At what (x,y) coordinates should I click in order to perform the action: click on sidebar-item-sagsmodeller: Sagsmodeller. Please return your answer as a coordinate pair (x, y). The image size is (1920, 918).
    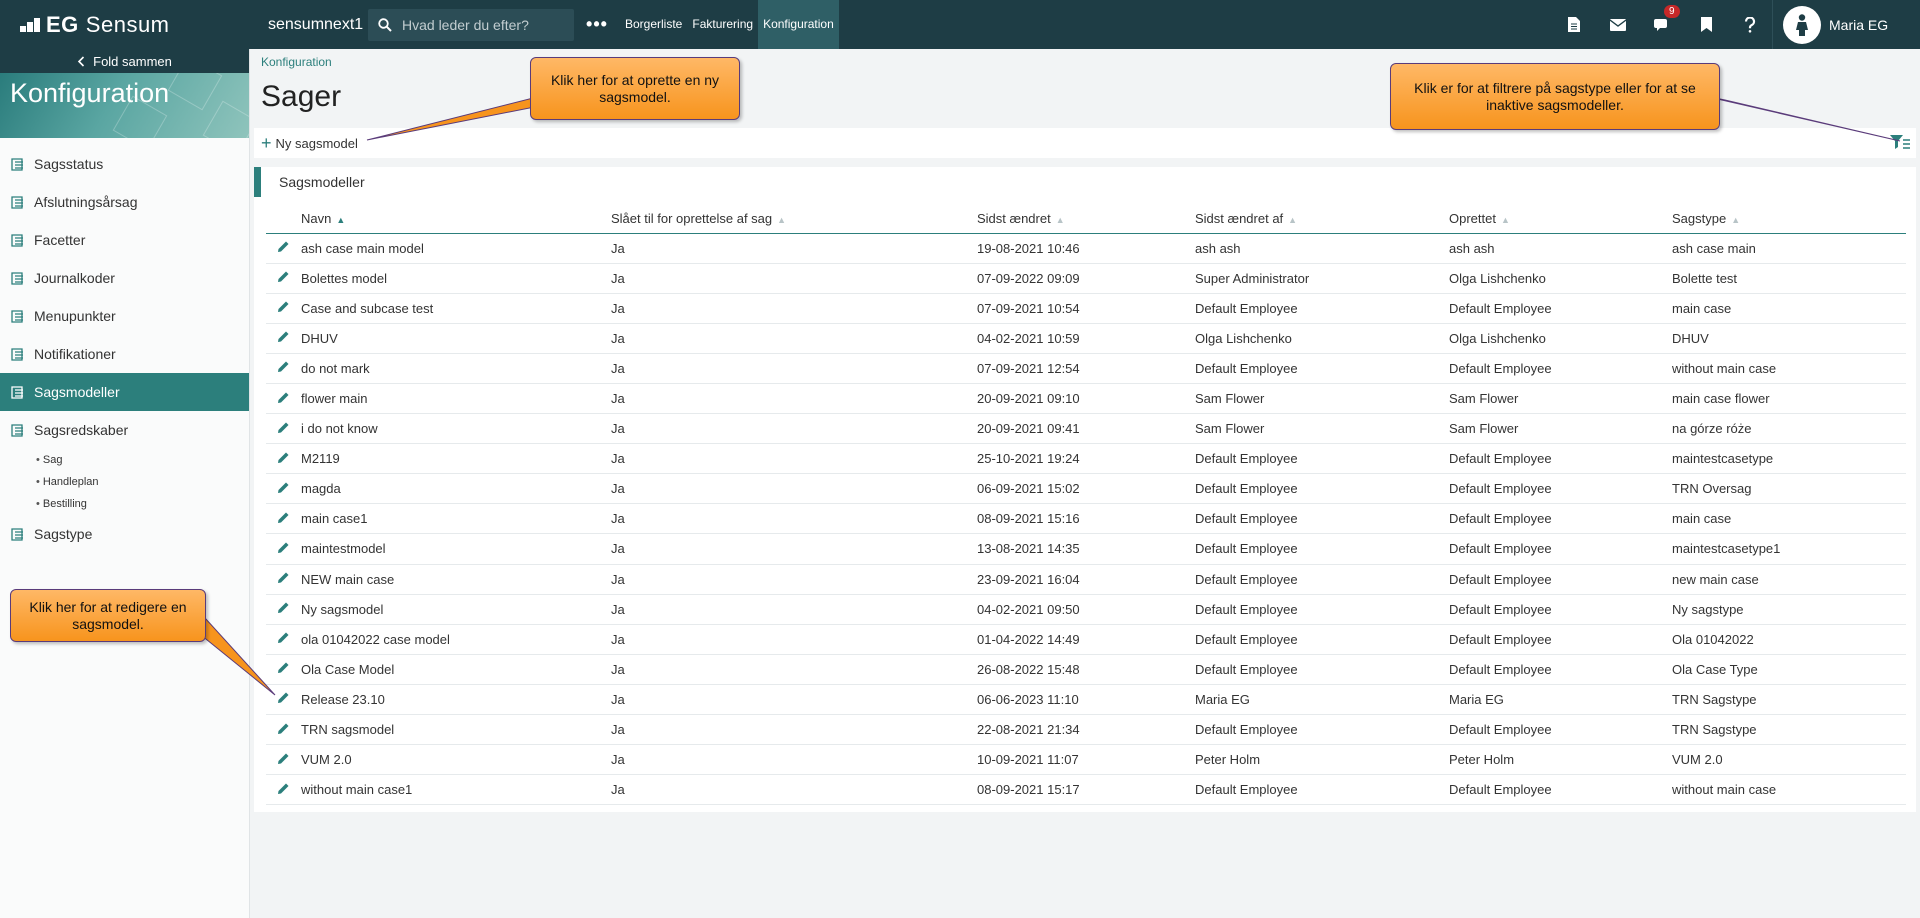
    Looking at the image, I should click on (124, 392).